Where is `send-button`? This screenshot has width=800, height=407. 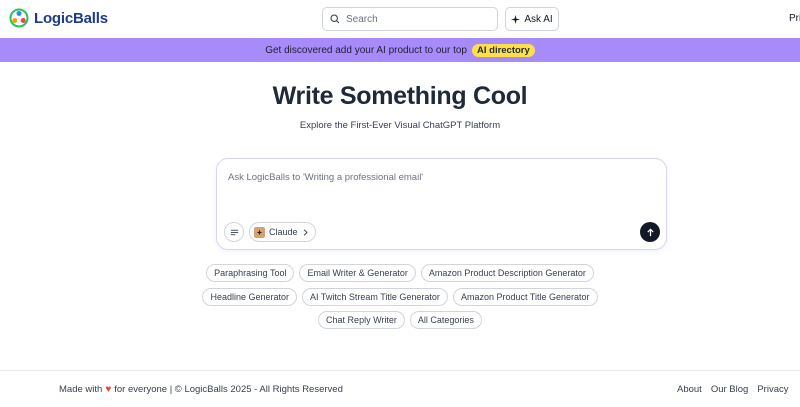 send-button is located at coordinates (650, 232).